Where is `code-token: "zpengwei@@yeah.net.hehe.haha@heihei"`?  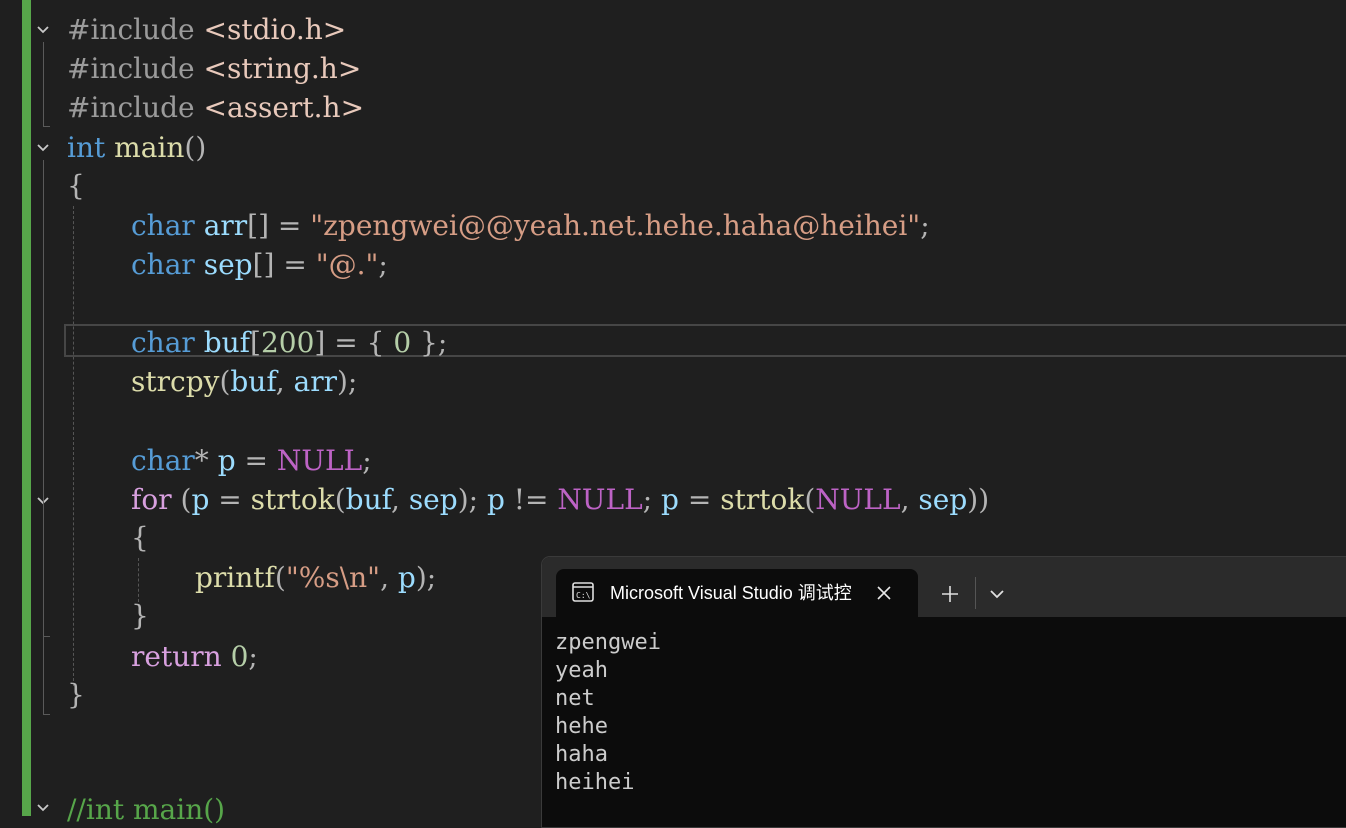
code-token: "zpengwei@@yeah.net.hehe.haha@heihei" is located at coordinates (615, 225).